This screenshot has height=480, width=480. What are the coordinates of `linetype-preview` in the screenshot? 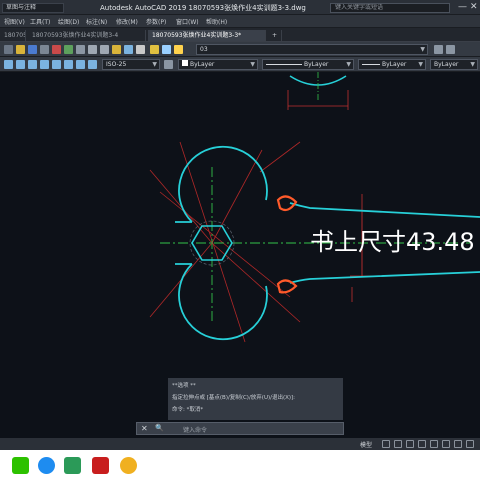 It's located at (284, 64).